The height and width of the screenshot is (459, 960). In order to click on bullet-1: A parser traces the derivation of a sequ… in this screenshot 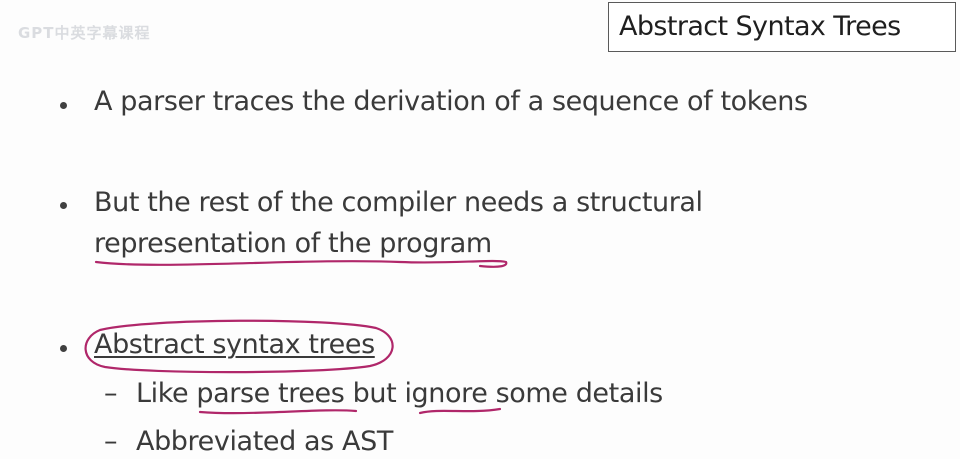, I will do `click(451, 101)`.